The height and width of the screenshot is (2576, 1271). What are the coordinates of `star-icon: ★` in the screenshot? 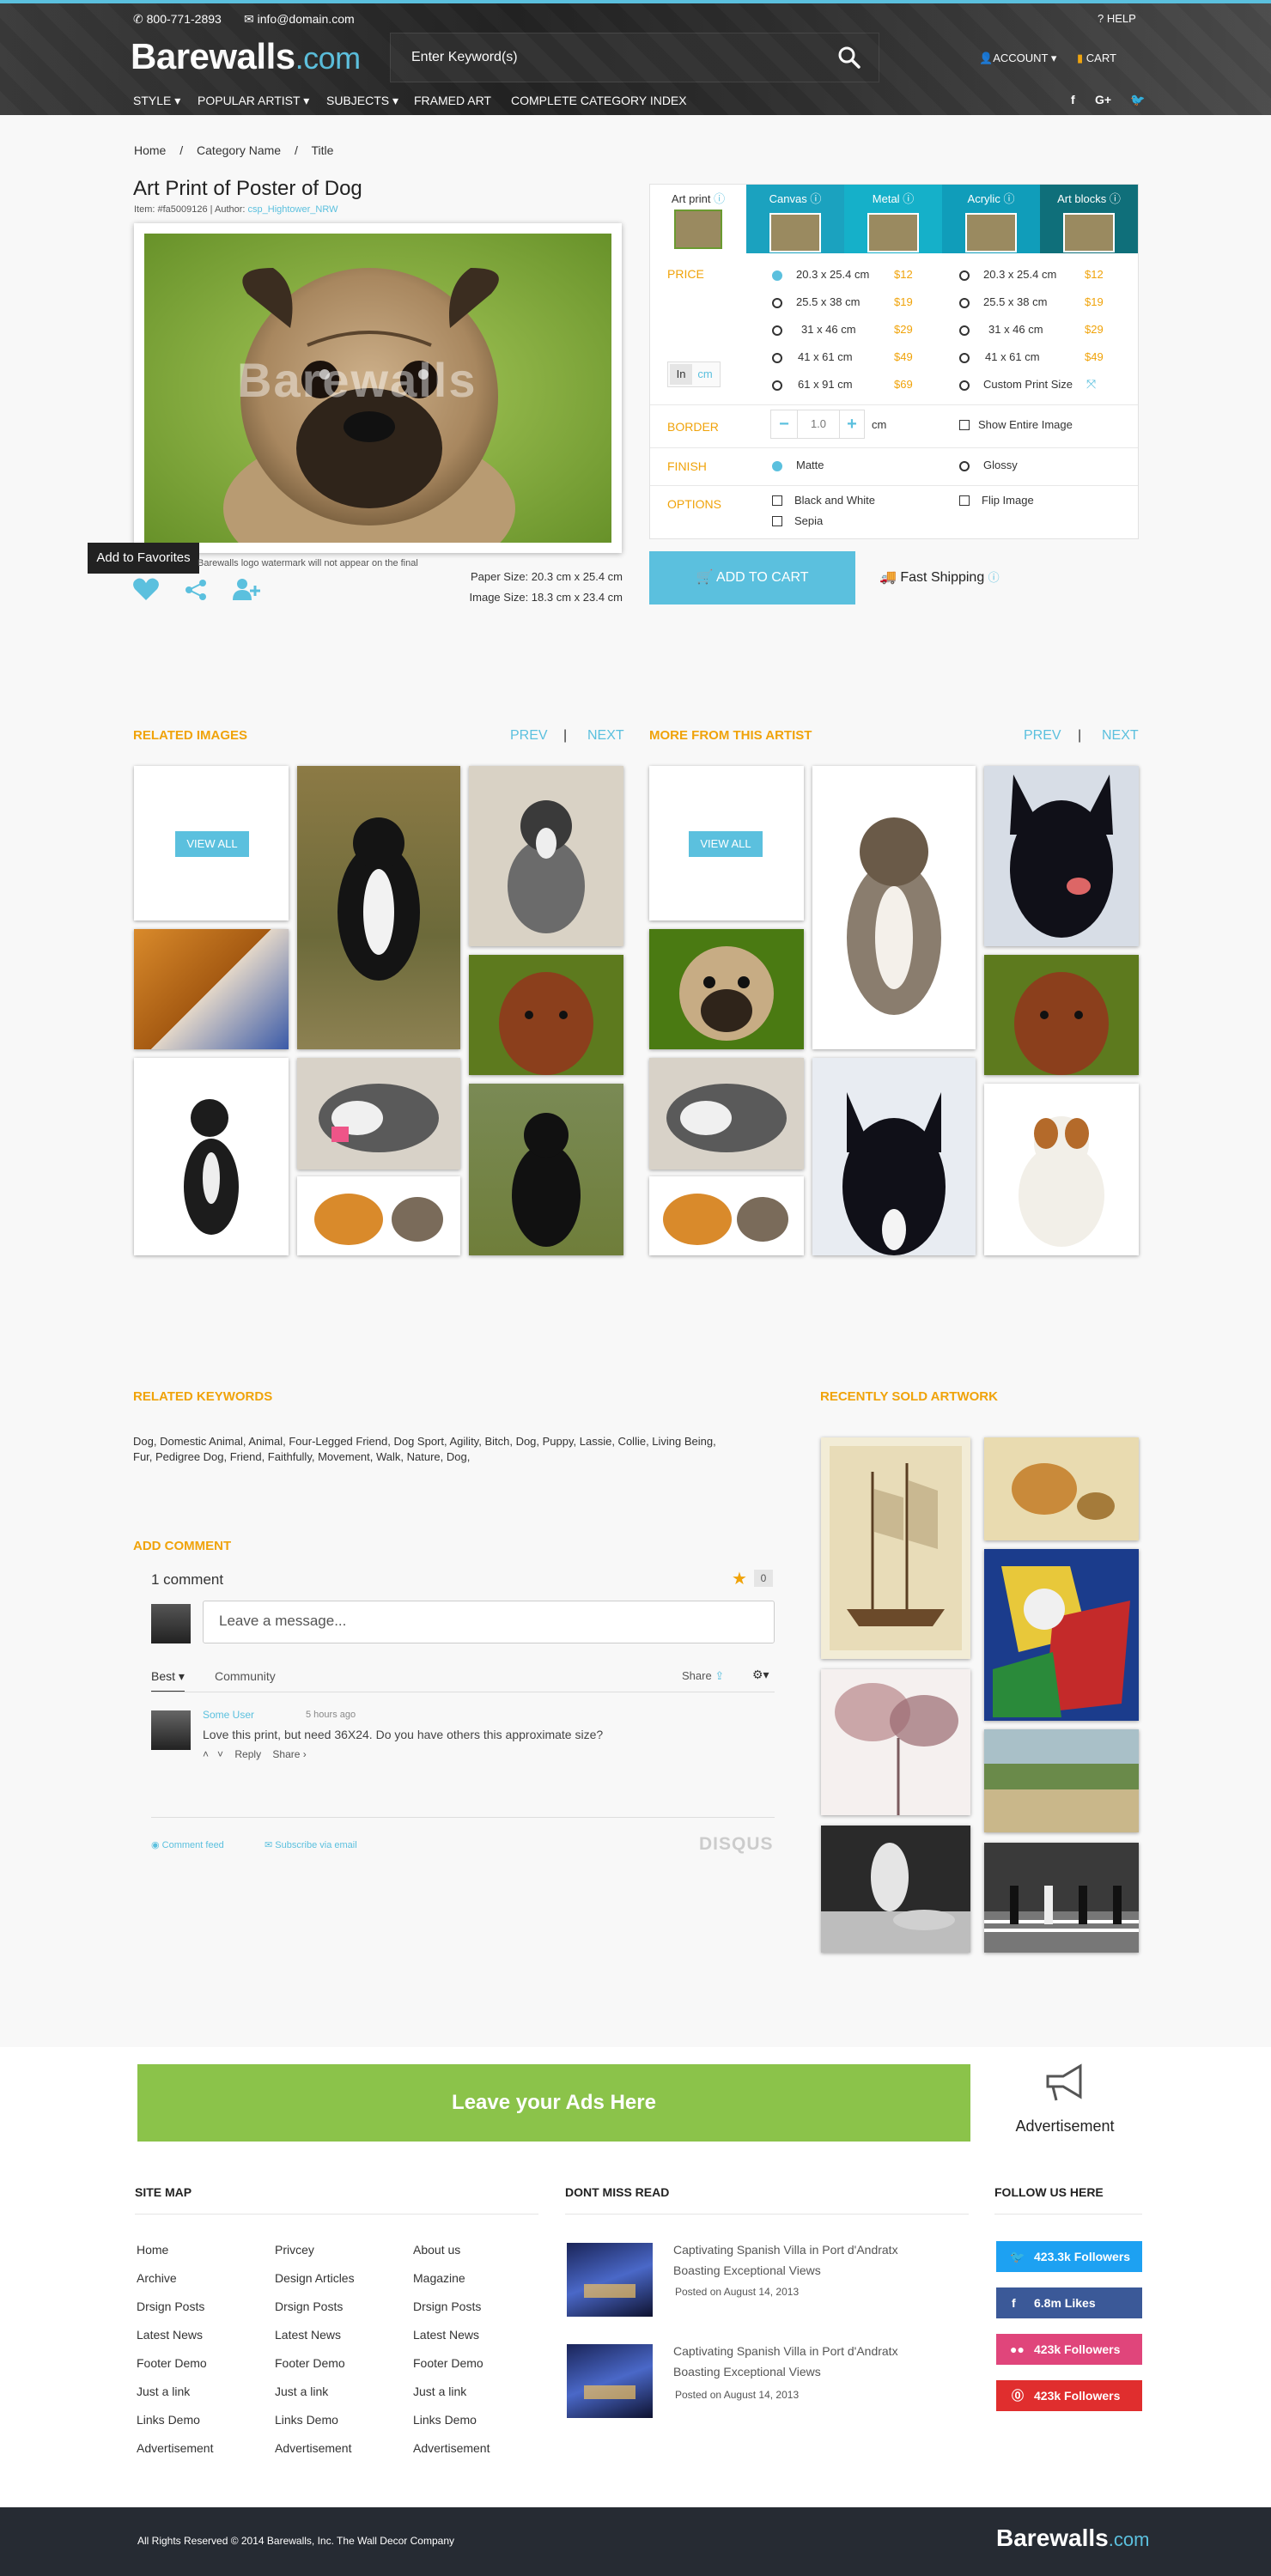 It's located at (740, 1579).